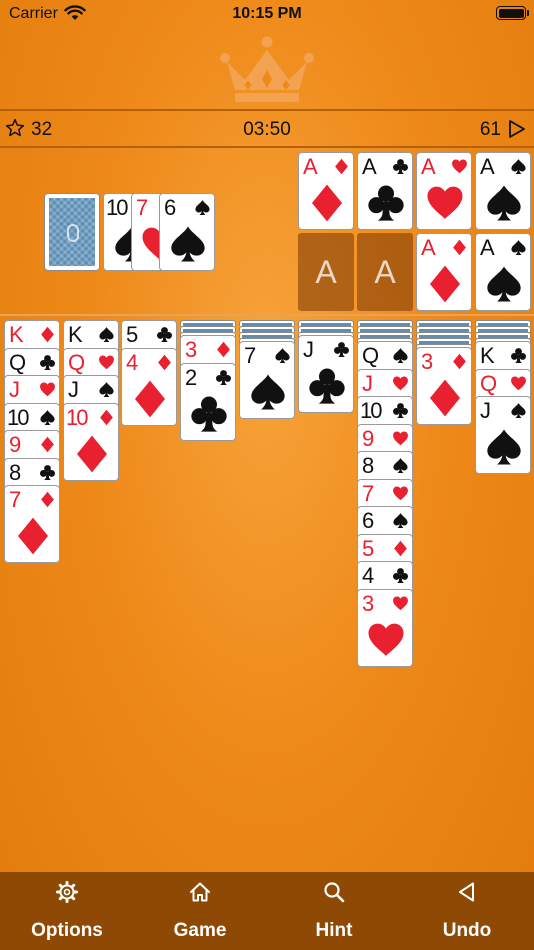 The width and height of the screenshot is (534, 950). What do you see at coordinates (334, 911) in the screenshot?
I see `hint-button: Hint` at bounding box center [334, 911].